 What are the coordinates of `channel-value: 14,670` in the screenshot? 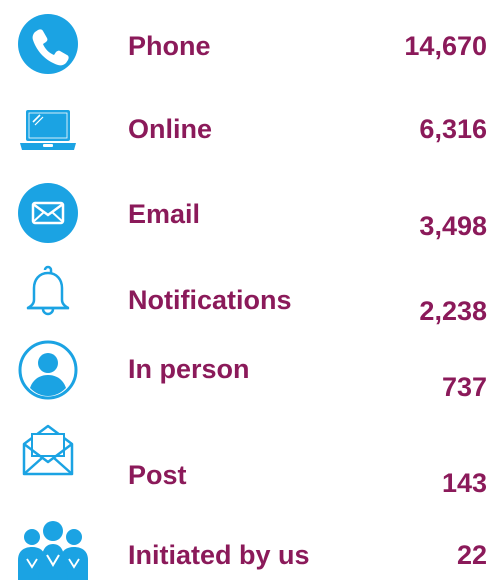 It's located at (445, 46).